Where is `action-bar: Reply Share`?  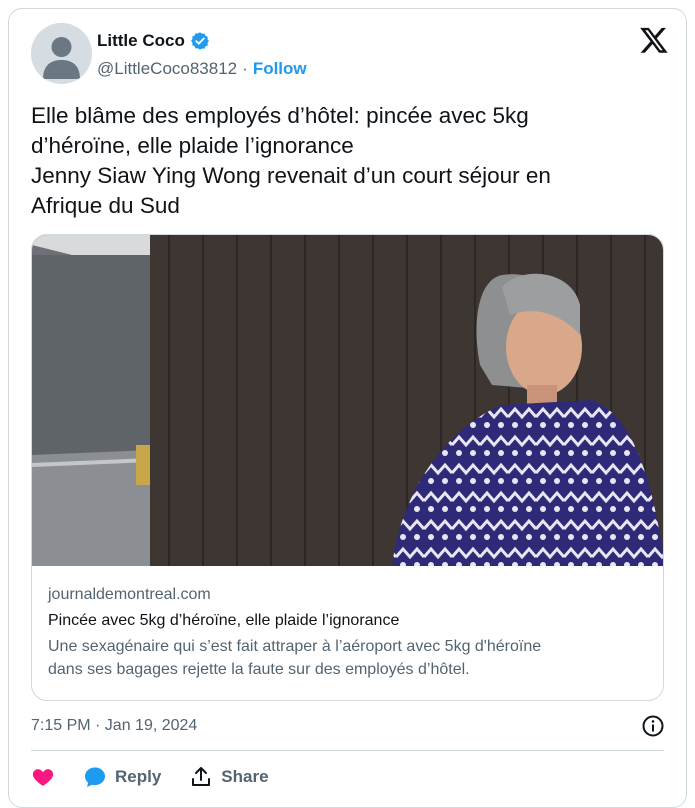 action-bar: Reply Share is located at coordinates (164, 777).